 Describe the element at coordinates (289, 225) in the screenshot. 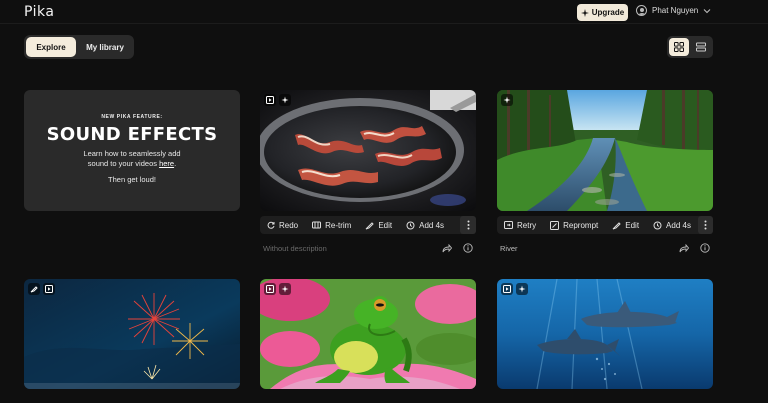

I see `redo-label: Redo` at that location.